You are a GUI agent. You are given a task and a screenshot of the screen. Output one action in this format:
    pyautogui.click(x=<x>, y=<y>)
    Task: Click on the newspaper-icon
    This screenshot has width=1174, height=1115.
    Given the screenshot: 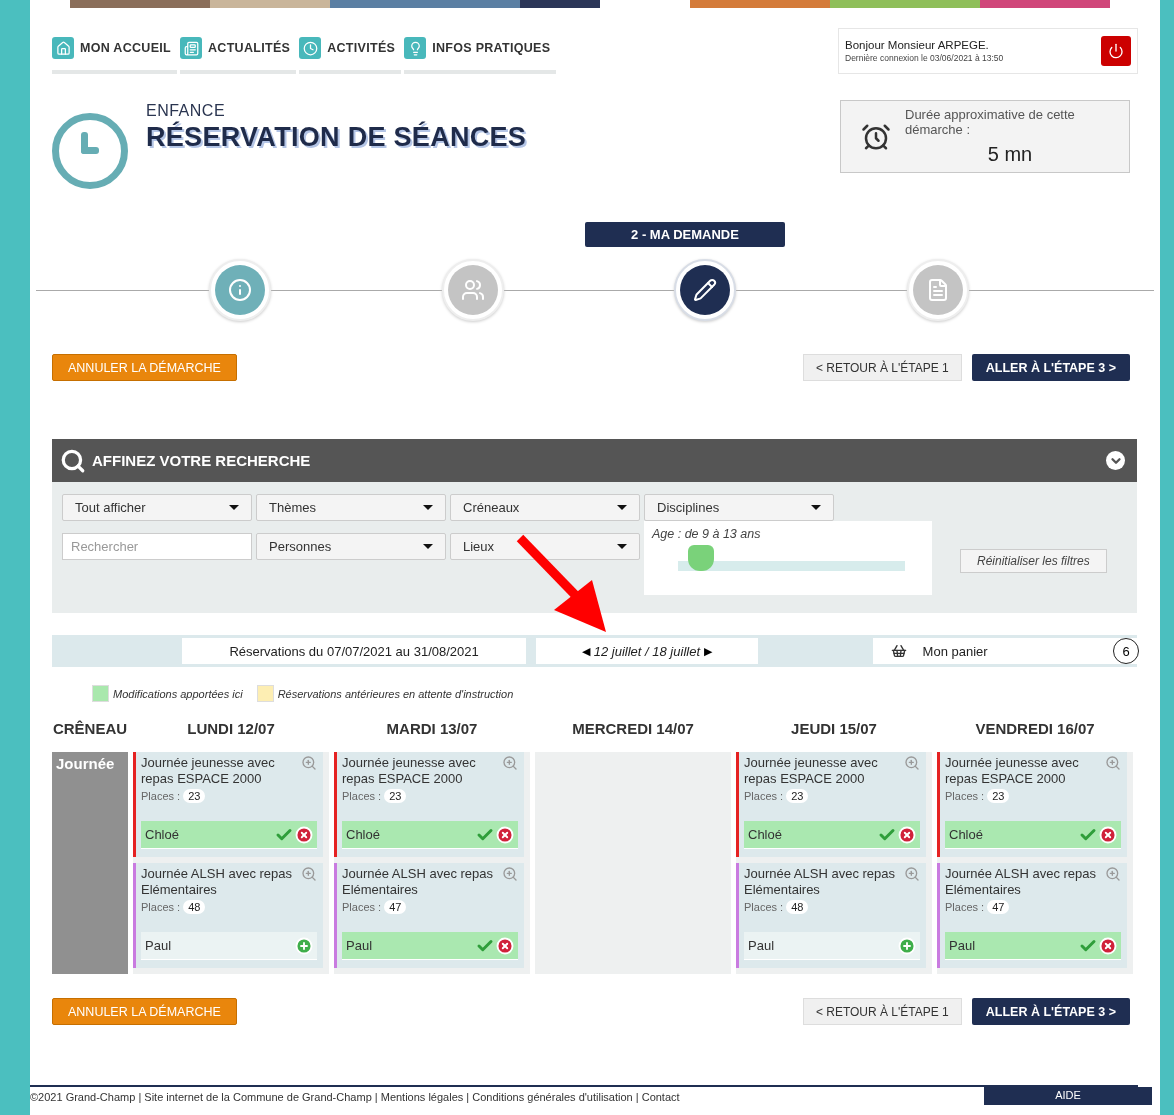 What is the action you would take?
    pyautogui.click(x=191, y=48)
    